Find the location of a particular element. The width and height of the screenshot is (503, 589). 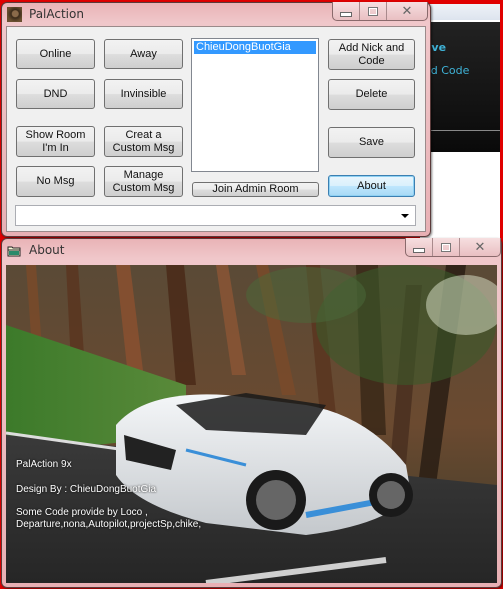

add-nick-button: Add Nick and Code is located at coordinates (371, 54).